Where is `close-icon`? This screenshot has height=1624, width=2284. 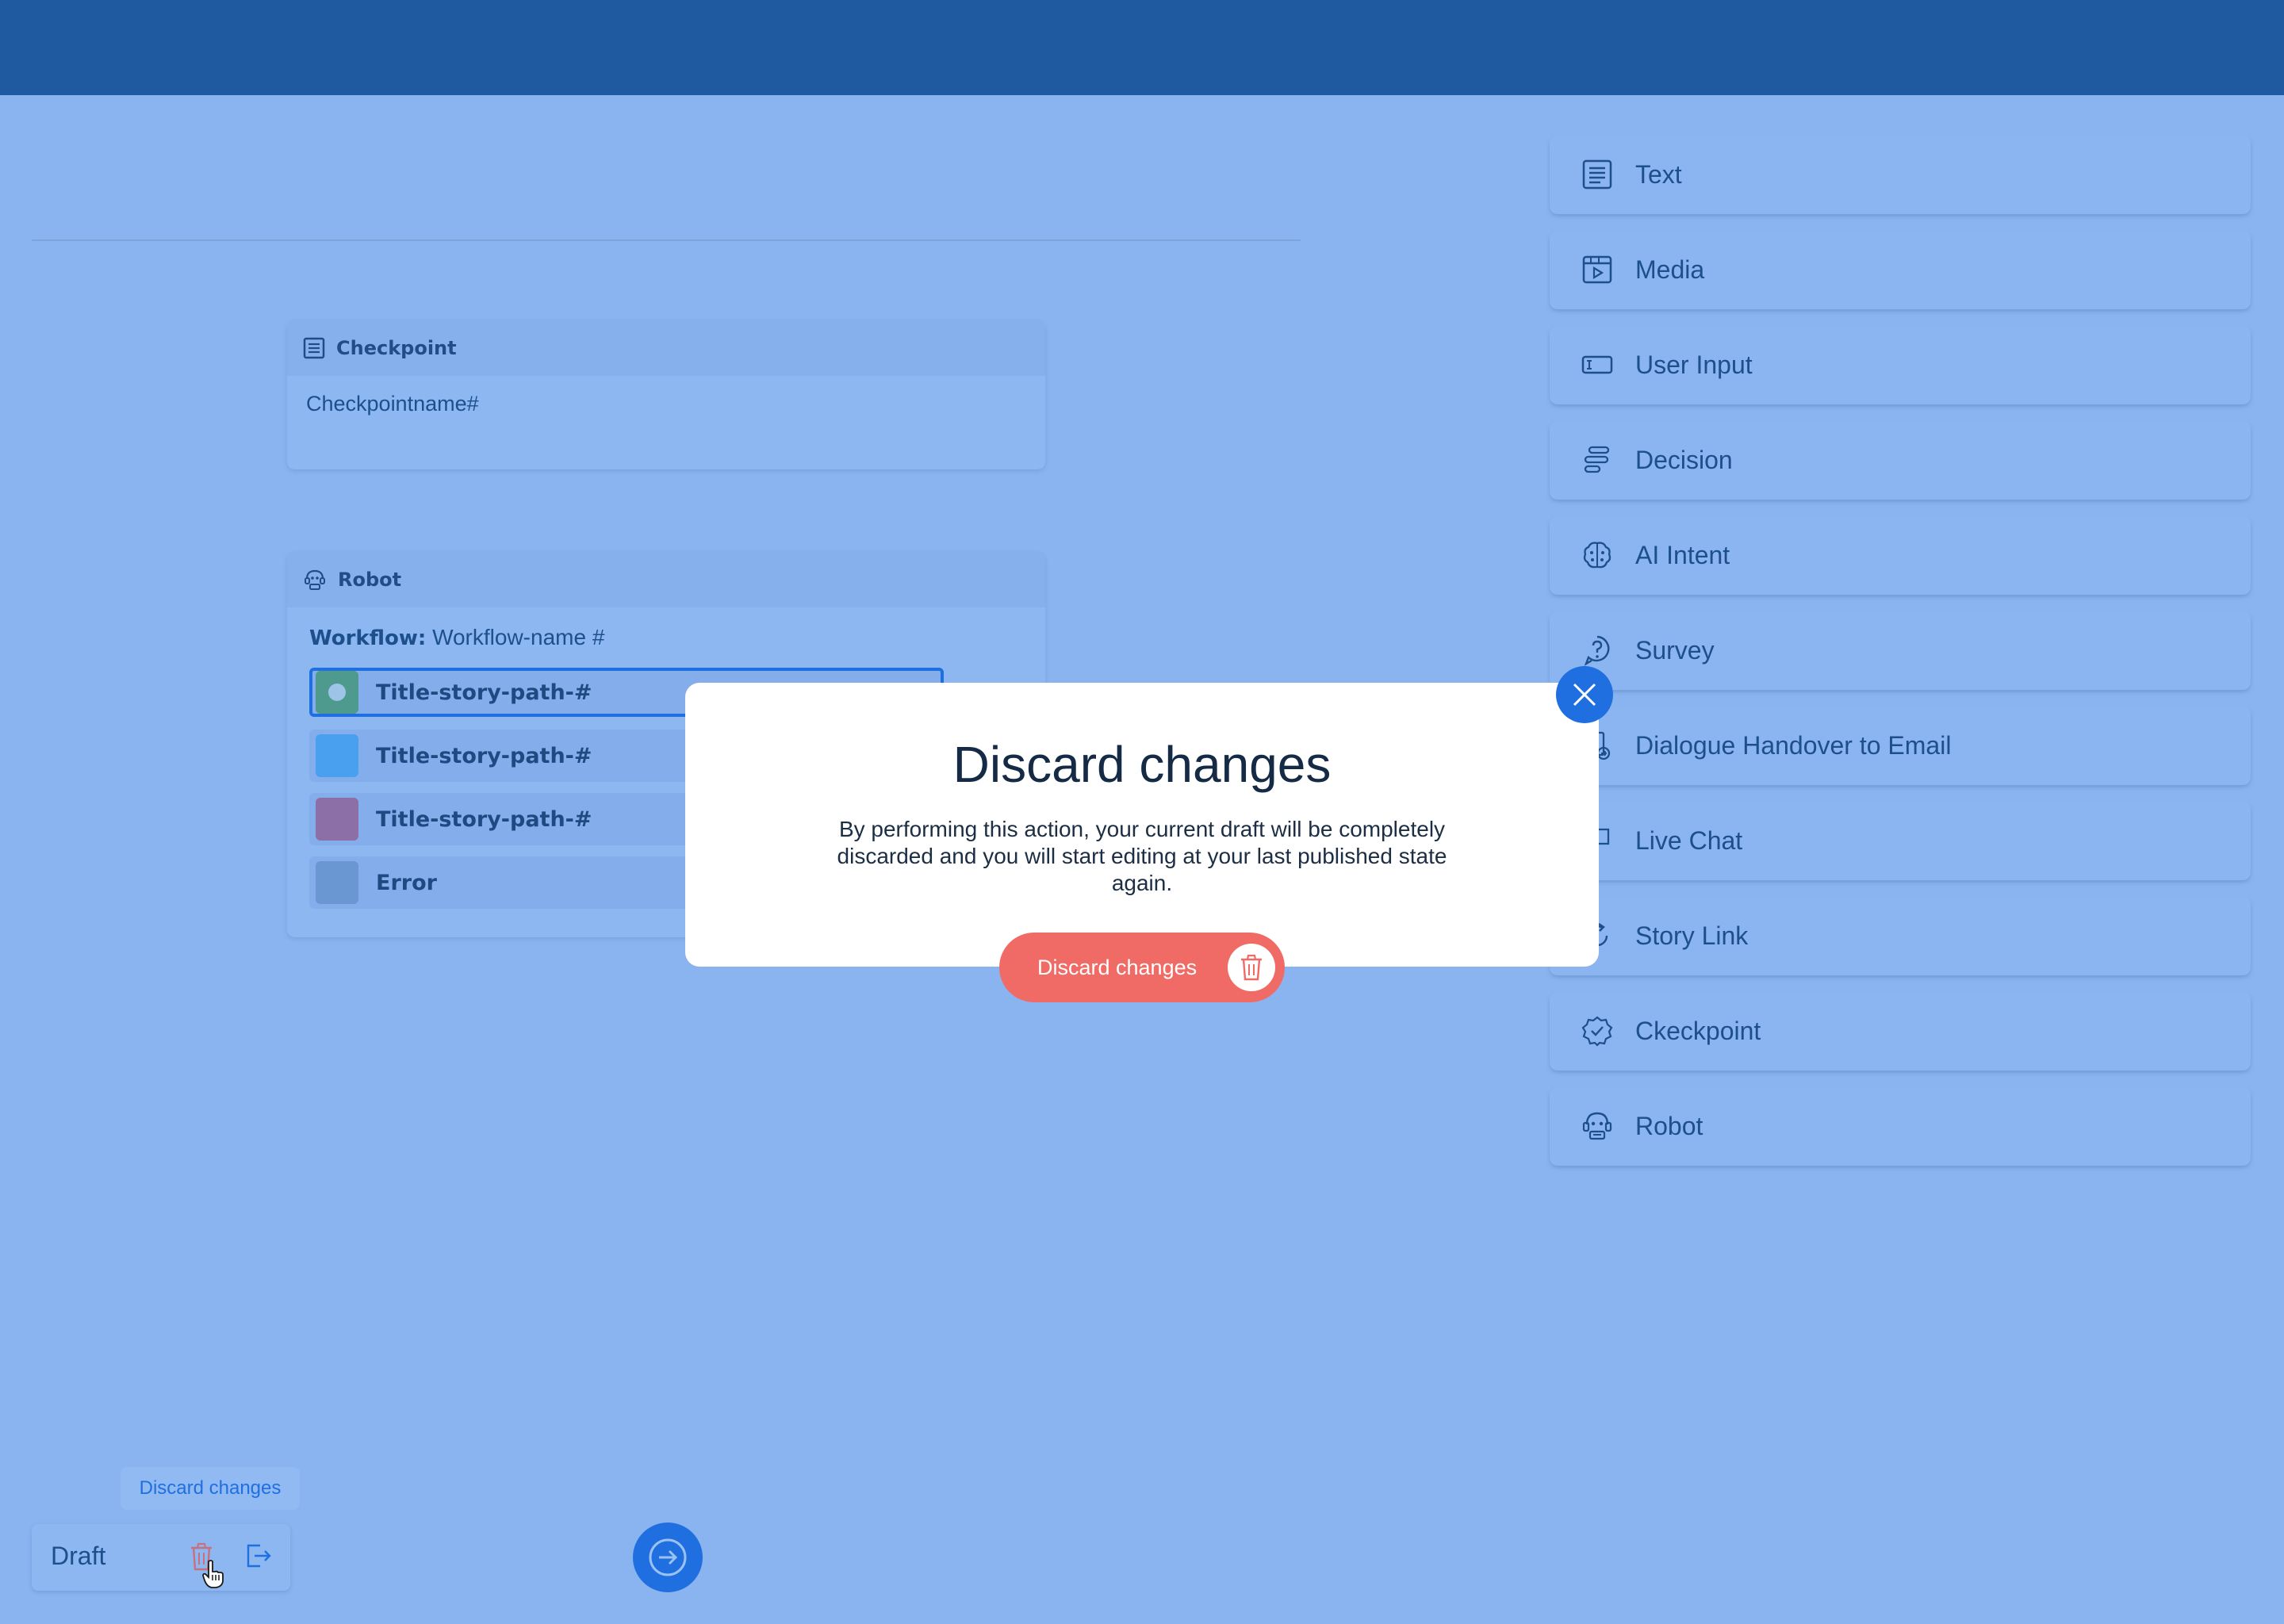 close-icon is located at coordinates (1584, 695).